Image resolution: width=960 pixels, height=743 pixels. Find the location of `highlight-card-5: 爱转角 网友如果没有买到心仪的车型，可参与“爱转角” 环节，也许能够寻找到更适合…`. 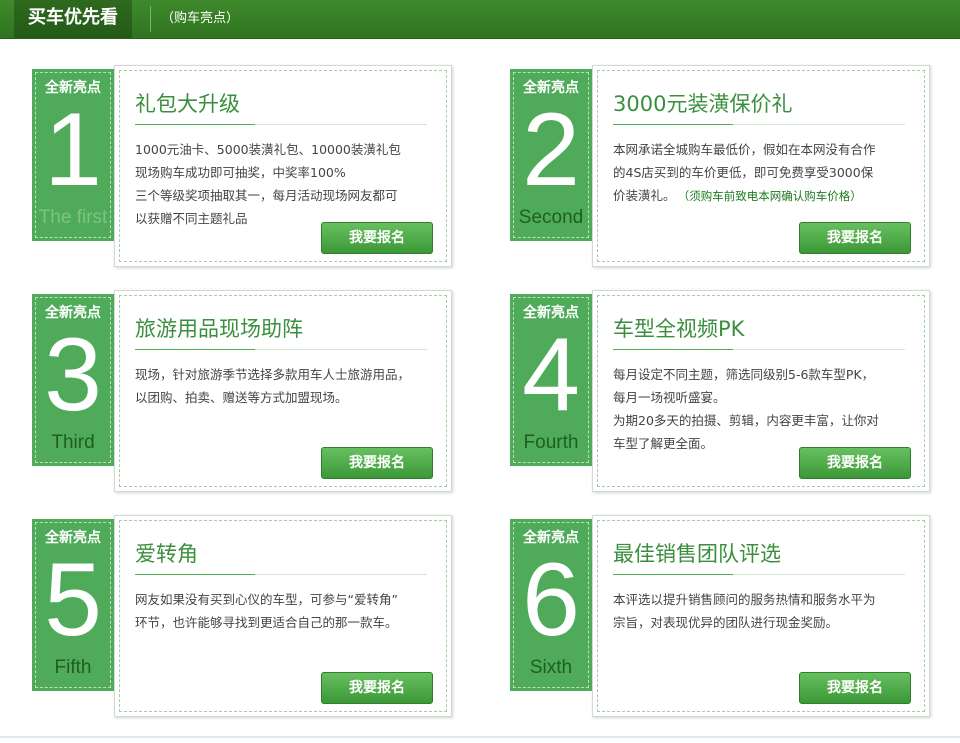

highlight-card-5: 爱转角 网友如果没有买到心仪的车型，可参与“爱转角” 环节，也许能够寻找到更适合… is located at coordinates (245, 620).